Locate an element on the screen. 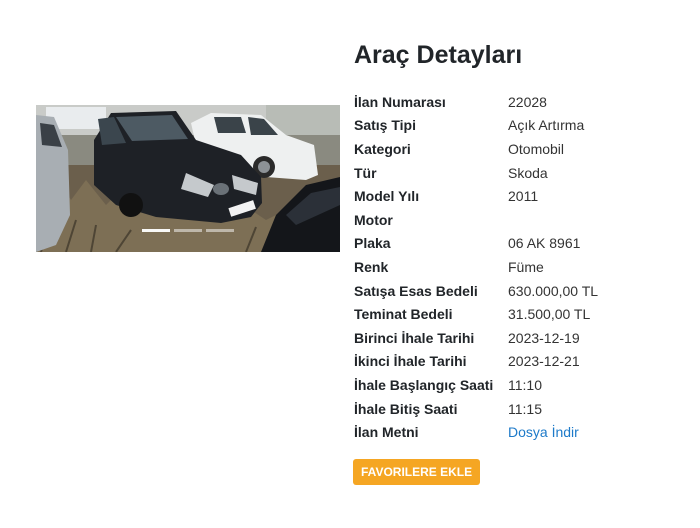 This screenshot has height=528, width=700. spec-value: Dosya İndir is located at coordinates (553, 432).